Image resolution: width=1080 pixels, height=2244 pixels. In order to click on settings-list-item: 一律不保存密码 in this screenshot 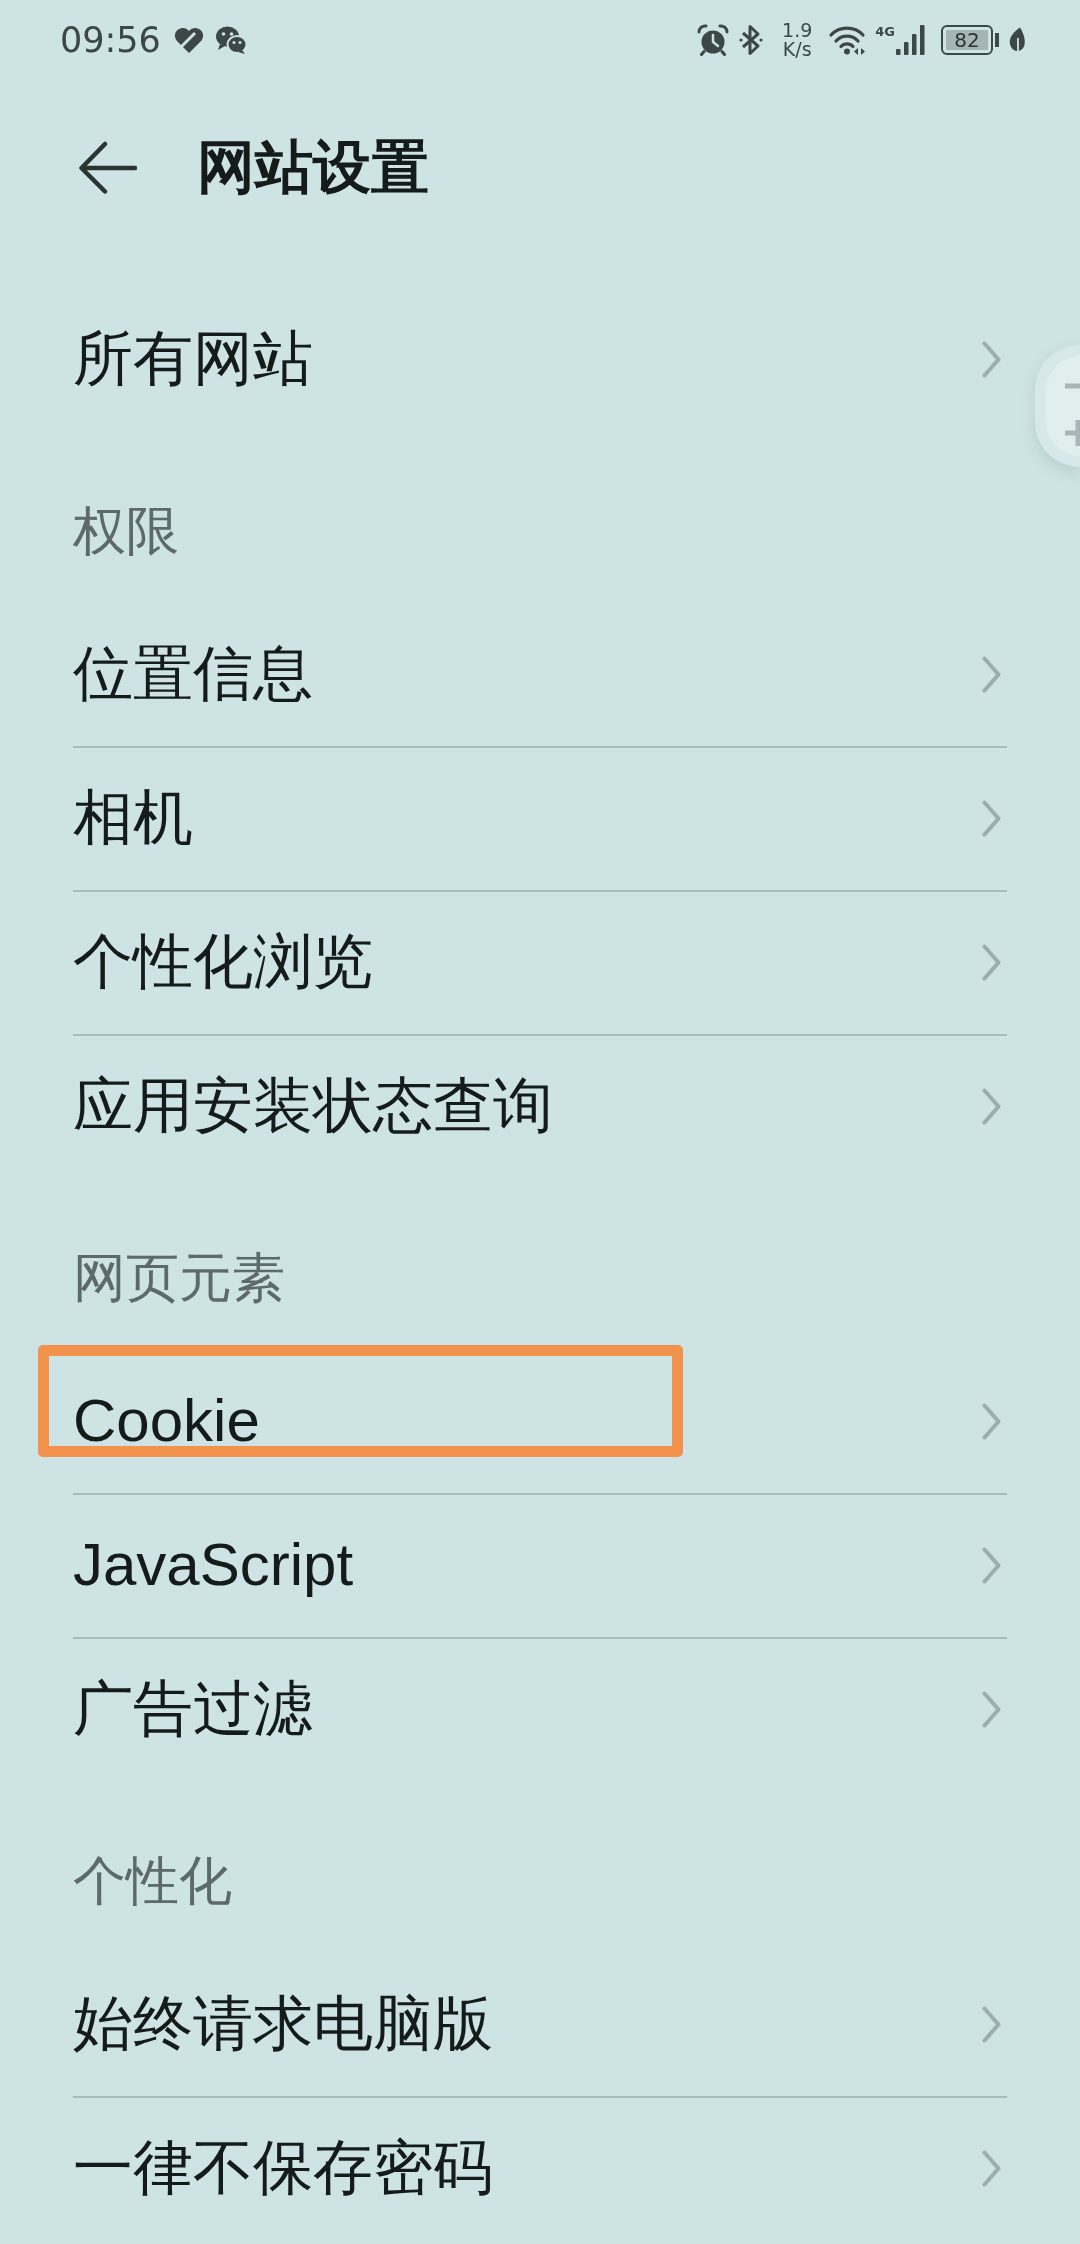, I will do `click(540, 2168)`.